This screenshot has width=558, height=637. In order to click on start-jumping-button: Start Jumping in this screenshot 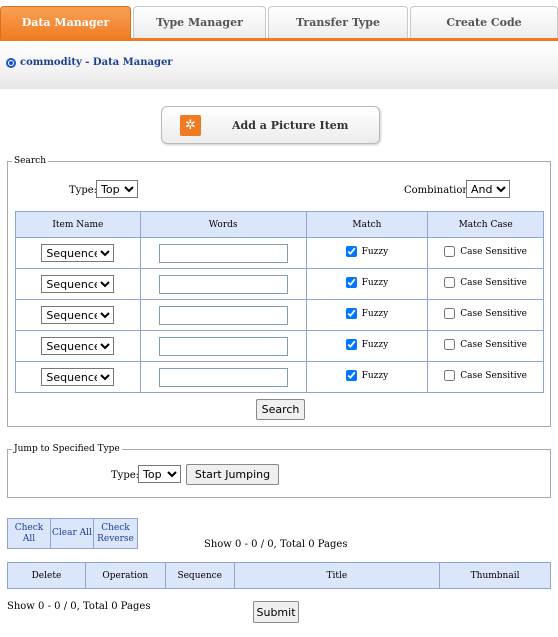, I will do `click(232, 474)`.